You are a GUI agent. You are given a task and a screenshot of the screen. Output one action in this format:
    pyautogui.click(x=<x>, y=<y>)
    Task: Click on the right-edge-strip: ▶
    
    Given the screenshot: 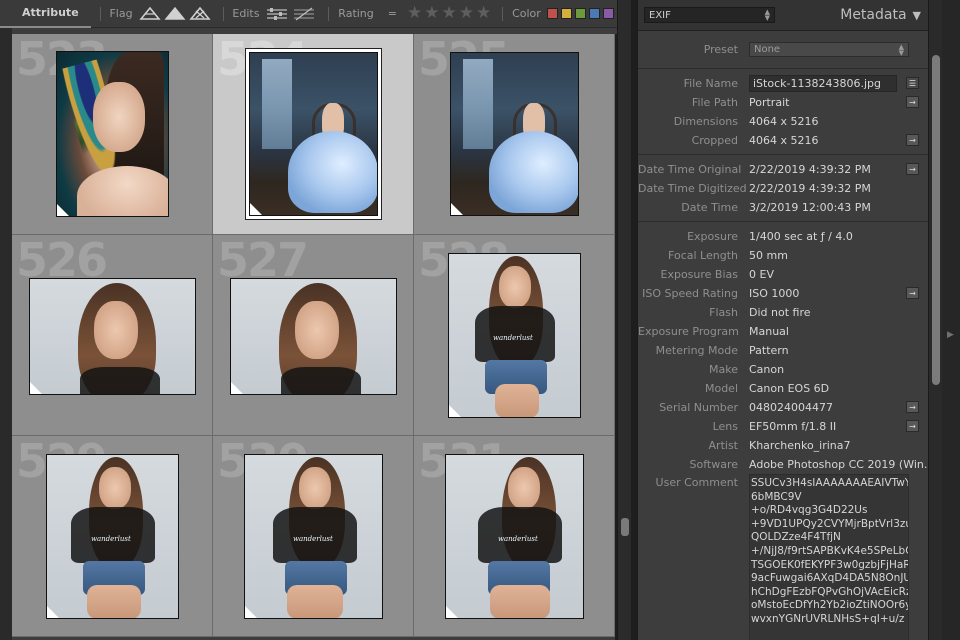 What is the action you would take?
    pyautogui.click(x=951, y=320)
    